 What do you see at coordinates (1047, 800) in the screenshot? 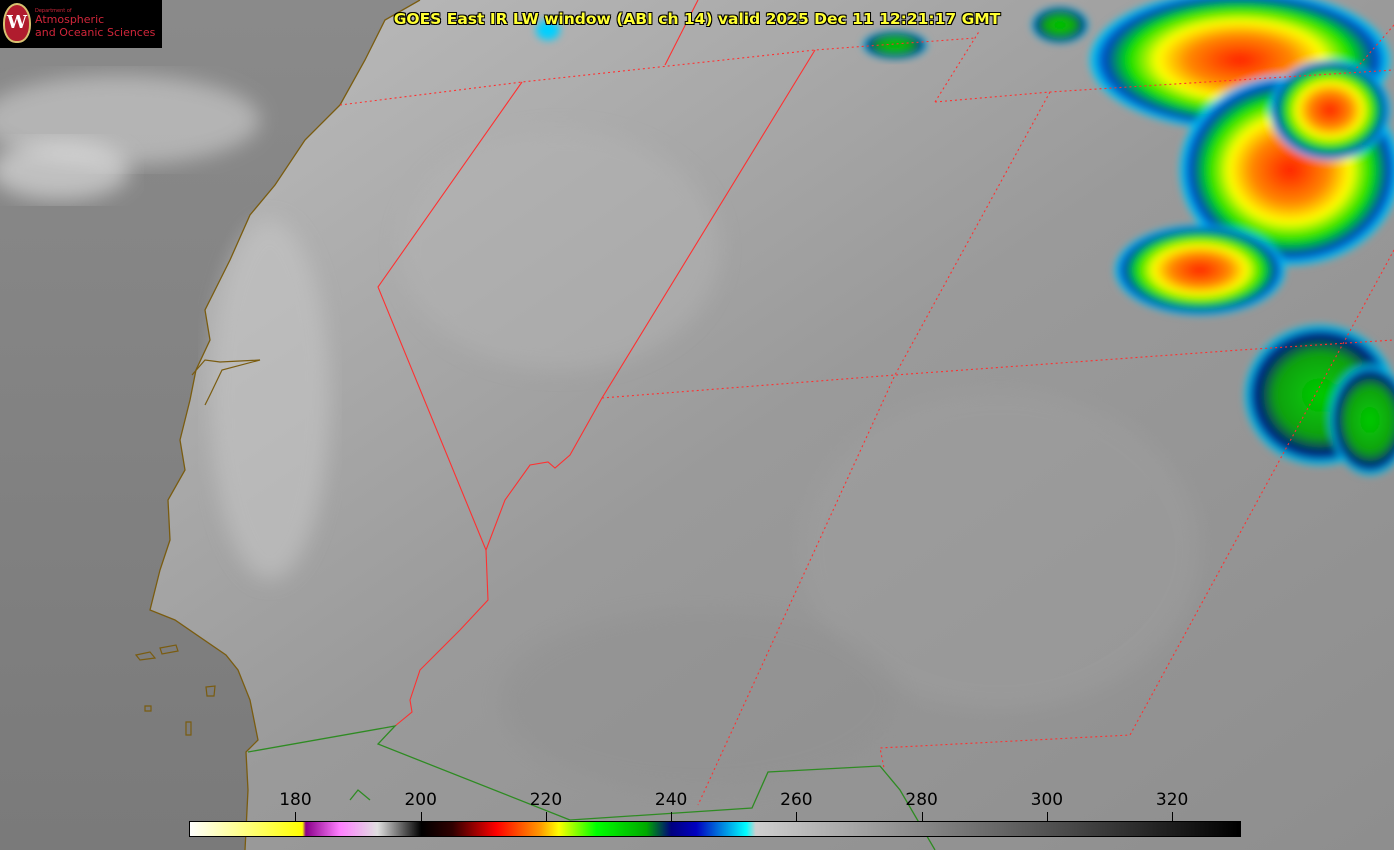
I see `colorbar-tick-label: 300` at bounding box center [1047, 800].